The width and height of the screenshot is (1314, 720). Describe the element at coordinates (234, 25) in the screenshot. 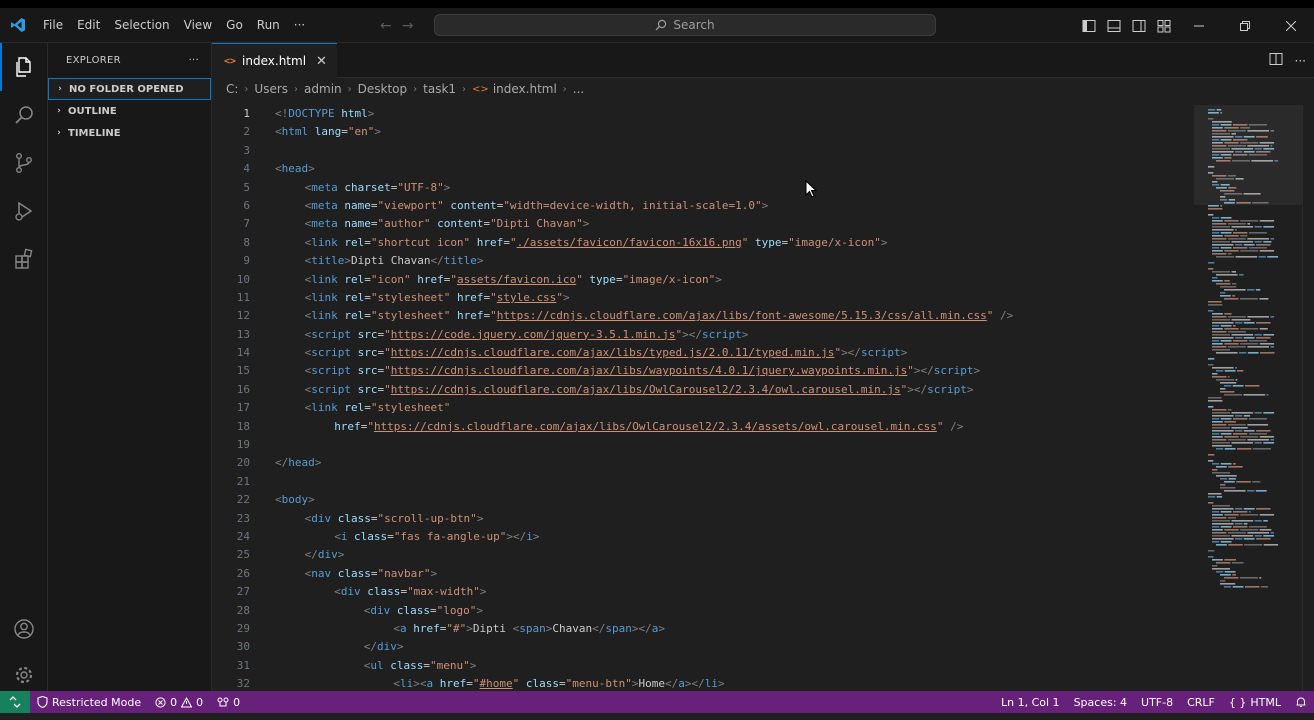

I see `menu-go: Go` at that location.